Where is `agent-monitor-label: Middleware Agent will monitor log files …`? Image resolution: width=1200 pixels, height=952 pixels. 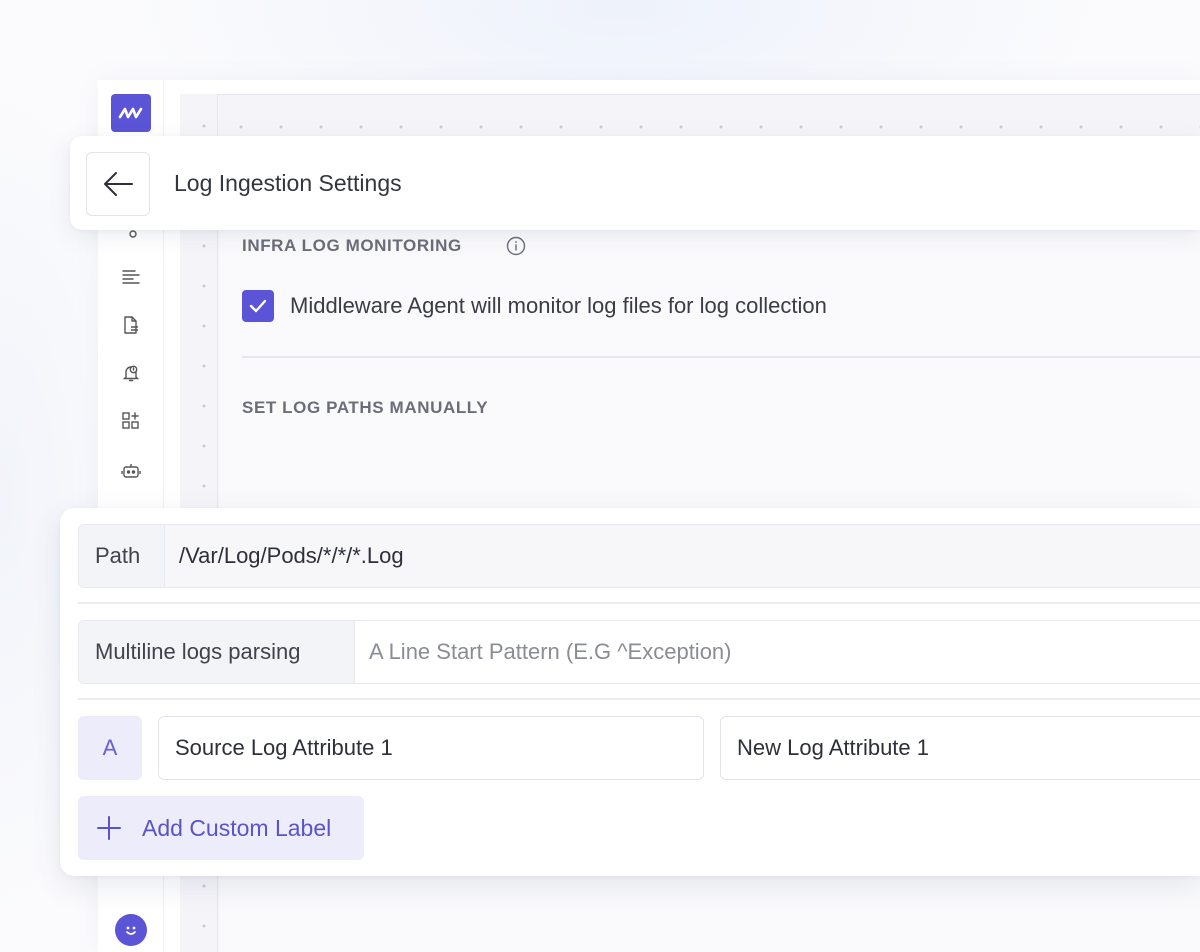 agent-monitor-label: Middleware Agent will monitor log files … is located at coordinates (558, 305).